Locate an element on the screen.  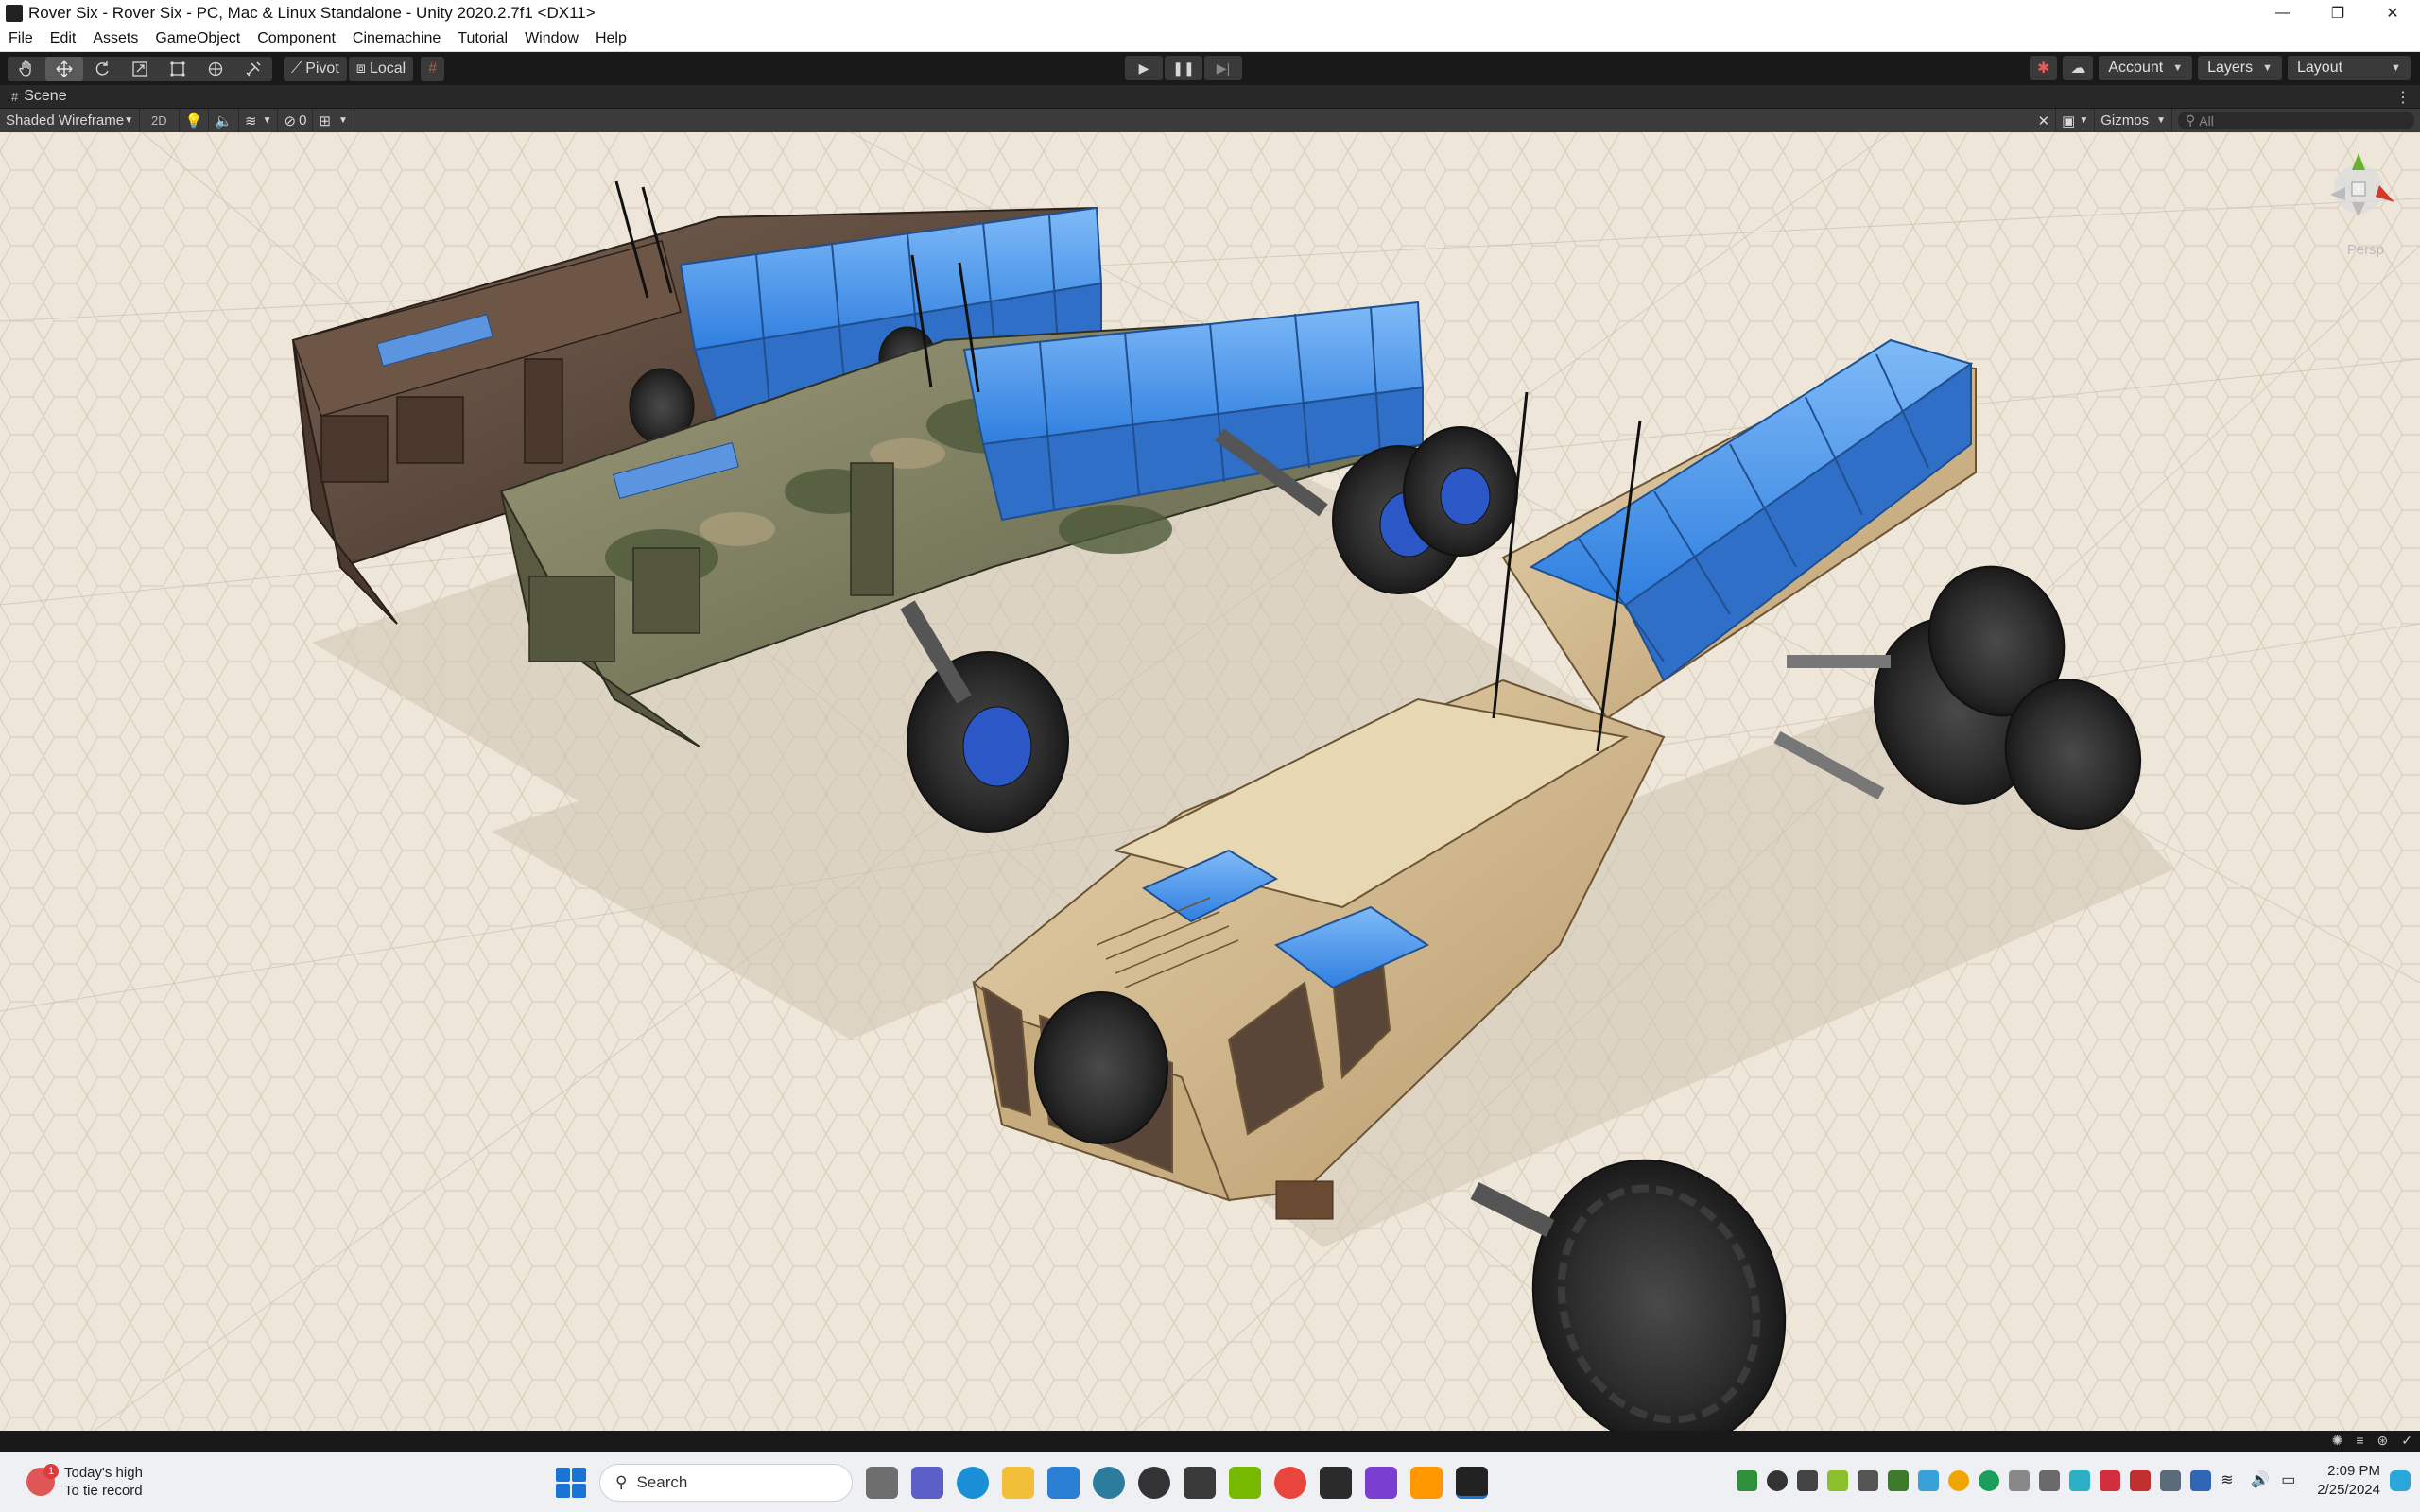
tab-scene: # Scene is located at coordinates (33, 96).